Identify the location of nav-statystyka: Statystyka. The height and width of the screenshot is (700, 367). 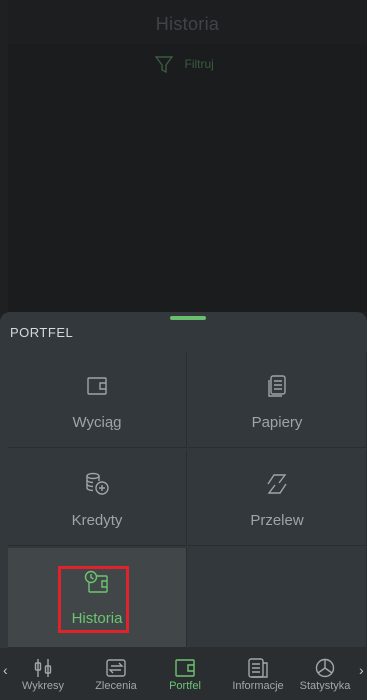
(325, 674).